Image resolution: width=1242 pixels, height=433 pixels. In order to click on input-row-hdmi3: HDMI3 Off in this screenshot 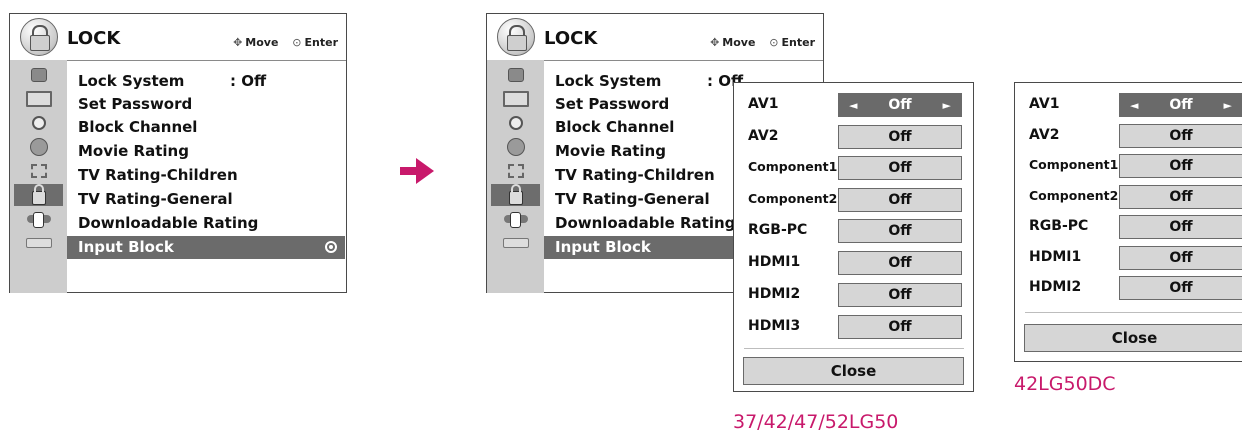, I will do `click(853, 327)`.